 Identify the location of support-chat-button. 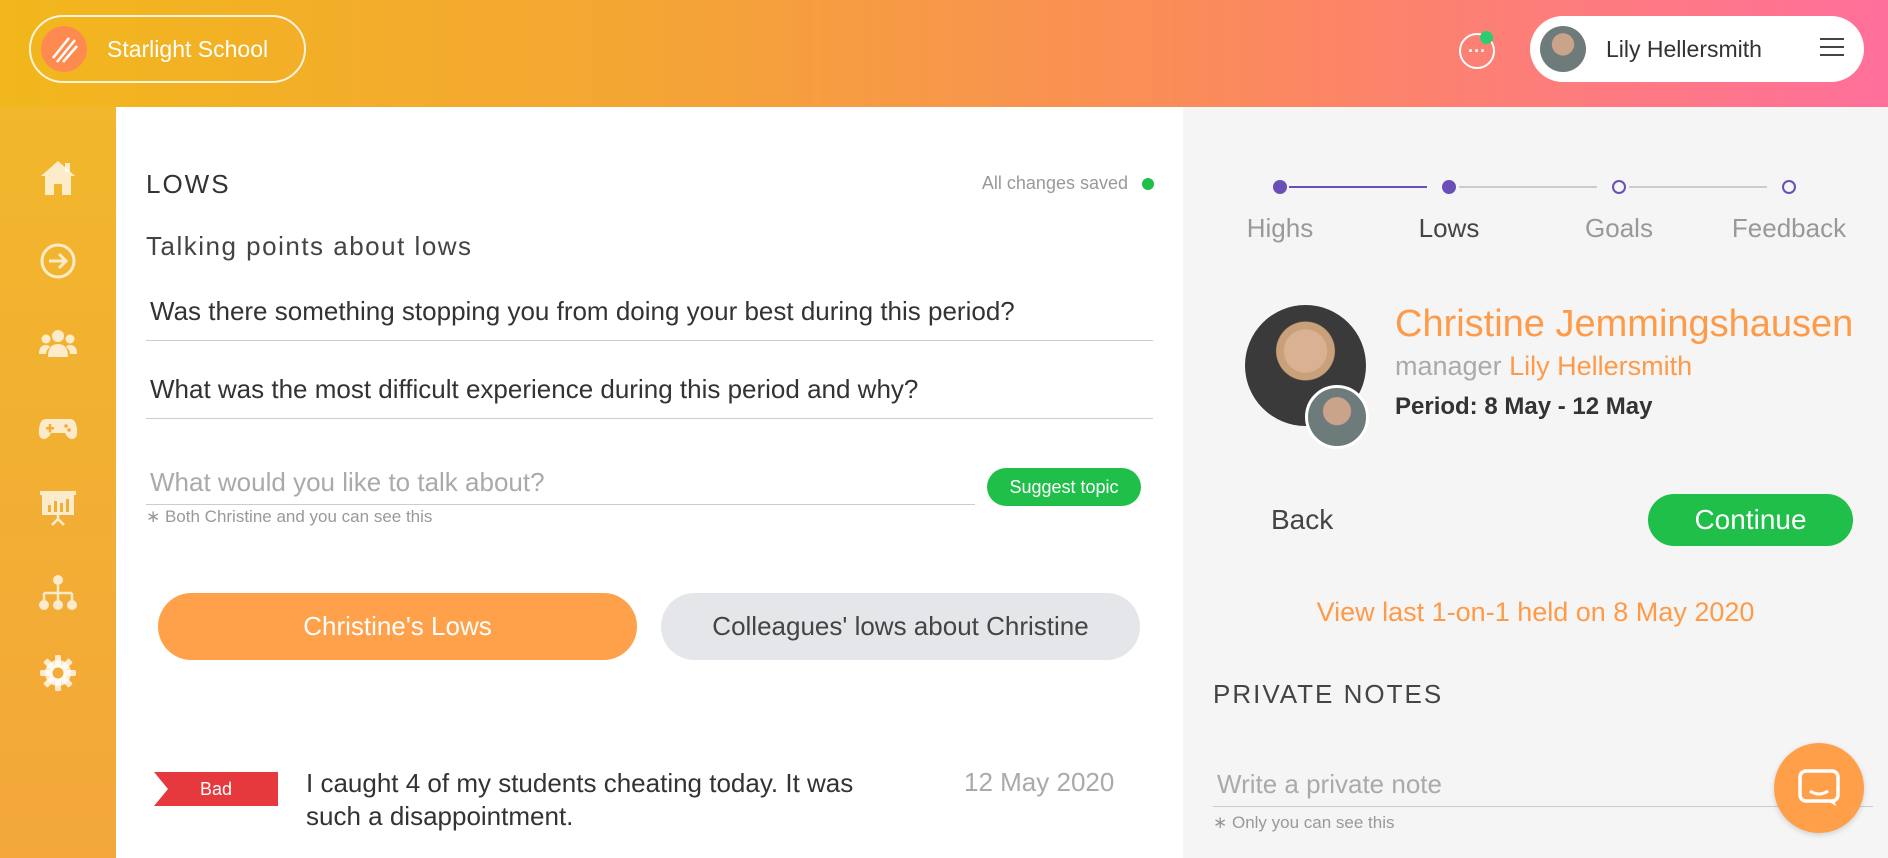
(1819, 788).